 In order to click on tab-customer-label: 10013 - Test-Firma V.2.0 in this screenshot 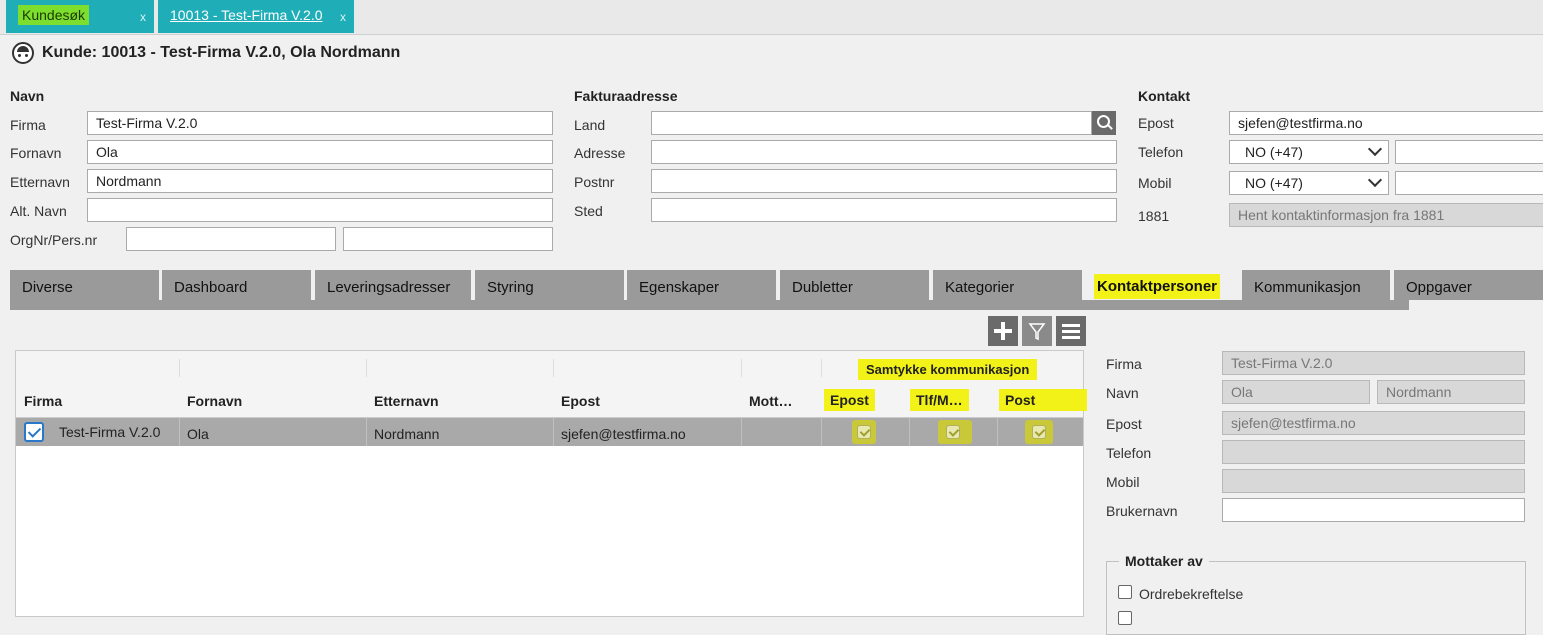, I will do `click(246, 15)`.